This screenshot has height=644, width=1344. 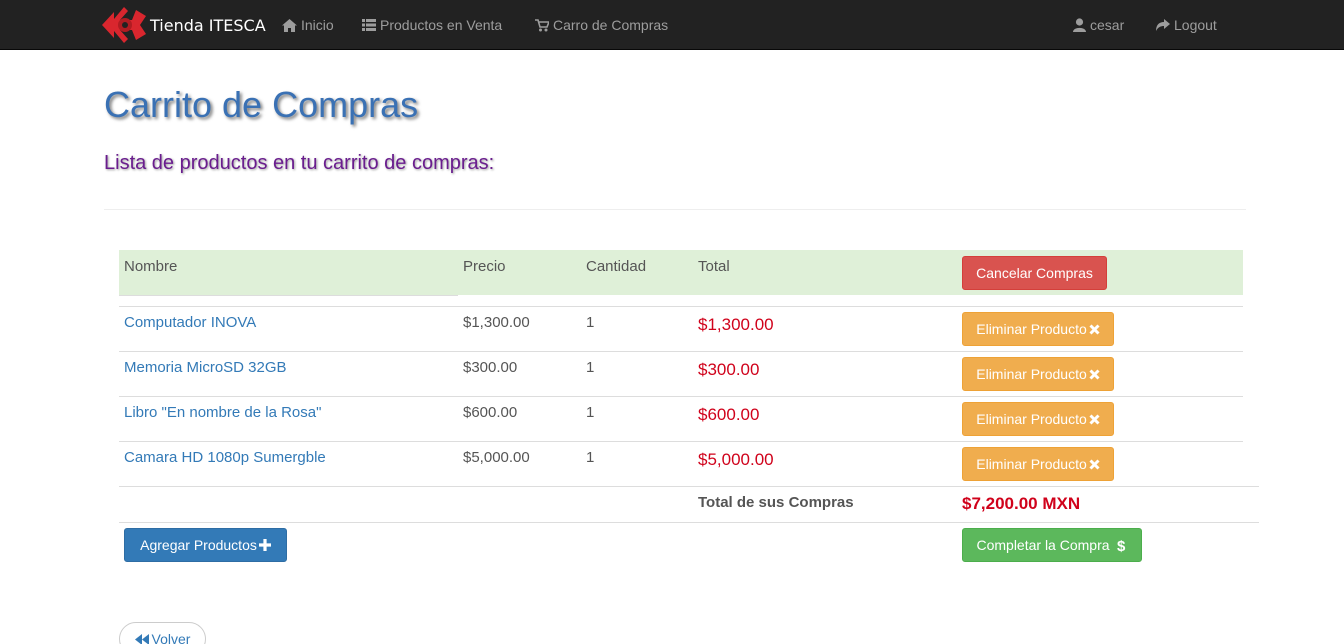 I want to click on plus-icon, so click(x=264, y=545).